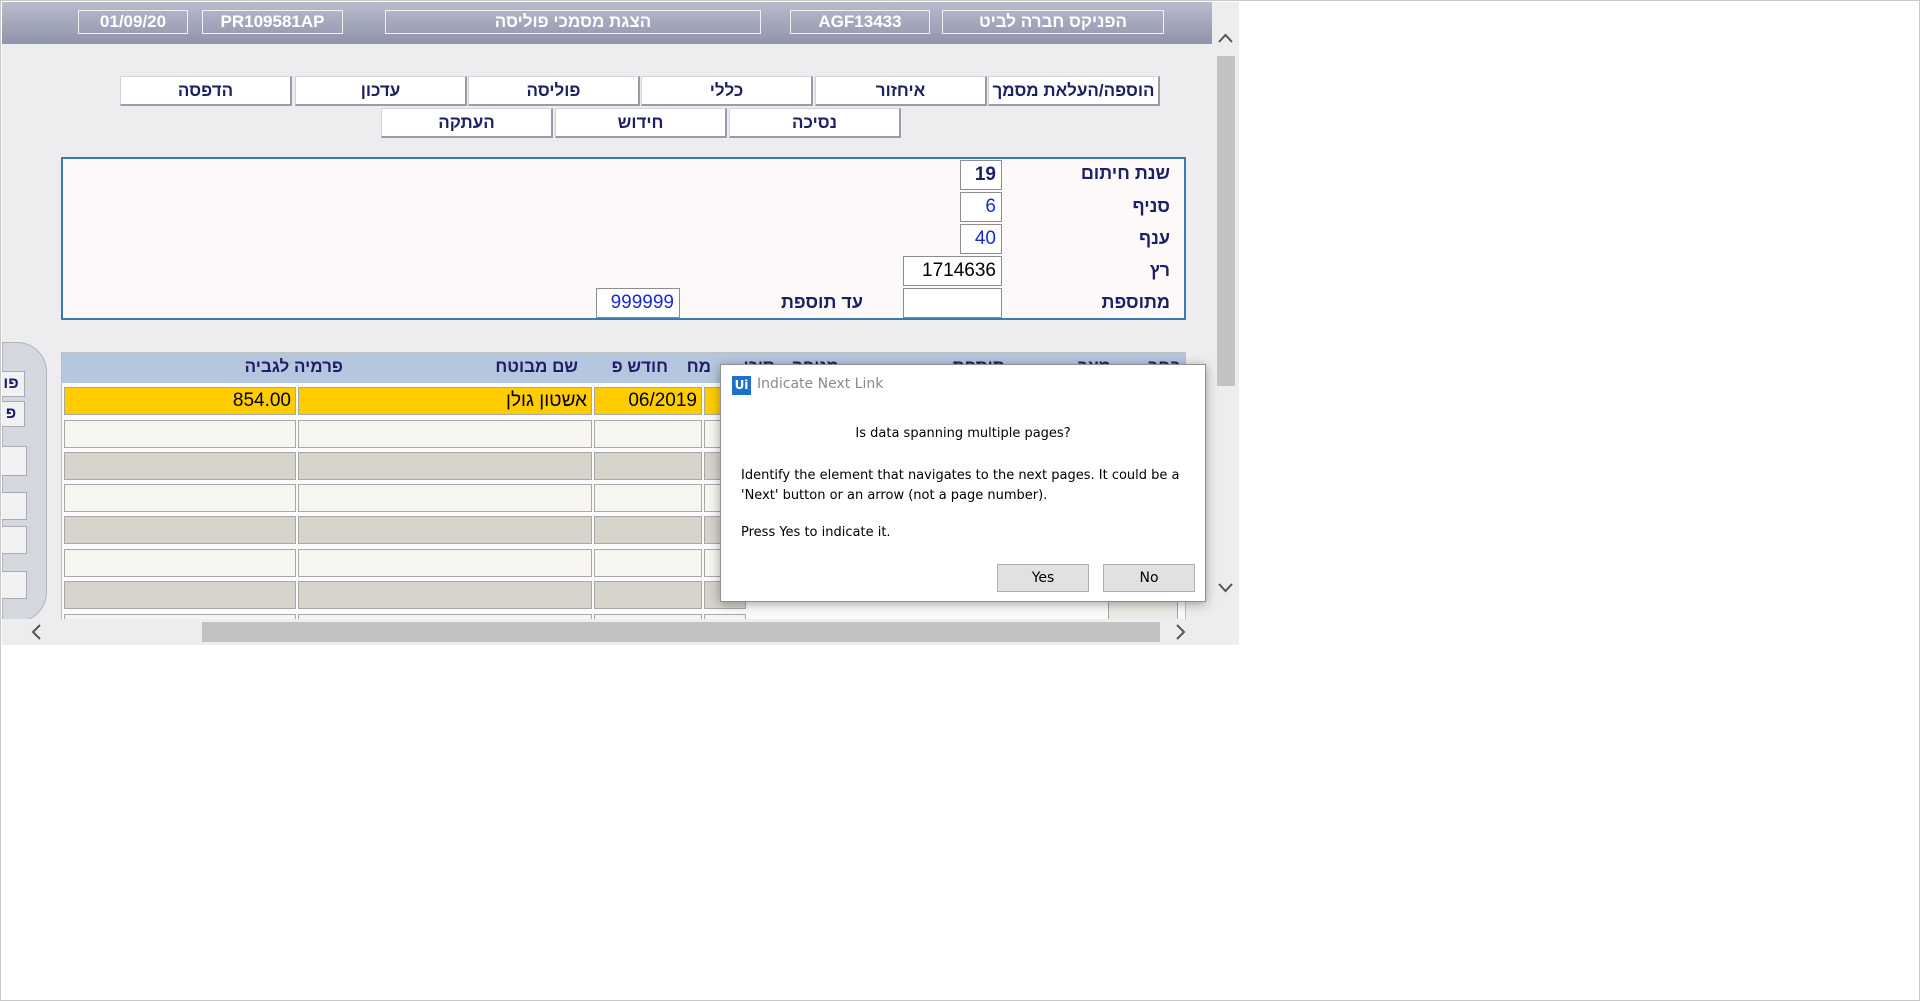 This screenshot has width=1920, height=1001. What do you see at coordinates (648, 401) in the screenshot?
I see `row1-month: 06/2019` at bounding box center [648, 401].